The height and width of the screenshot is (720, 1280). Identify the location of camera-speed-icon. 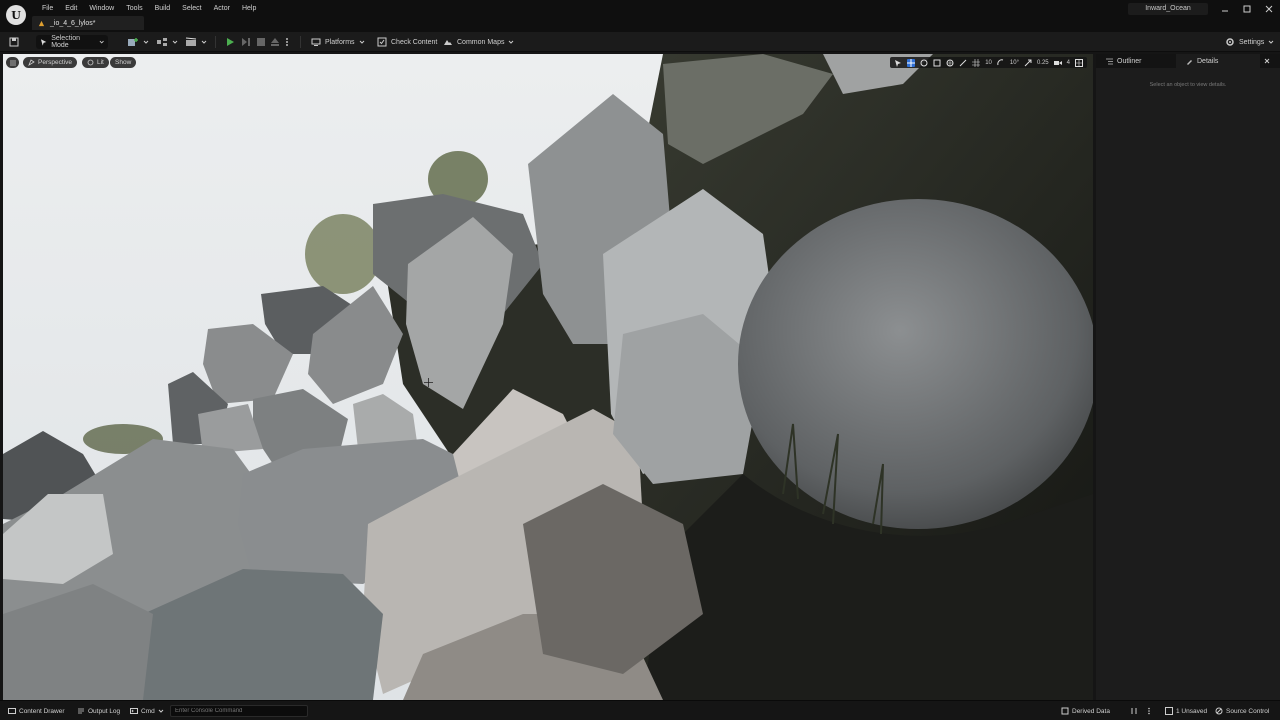
(1057, 63).